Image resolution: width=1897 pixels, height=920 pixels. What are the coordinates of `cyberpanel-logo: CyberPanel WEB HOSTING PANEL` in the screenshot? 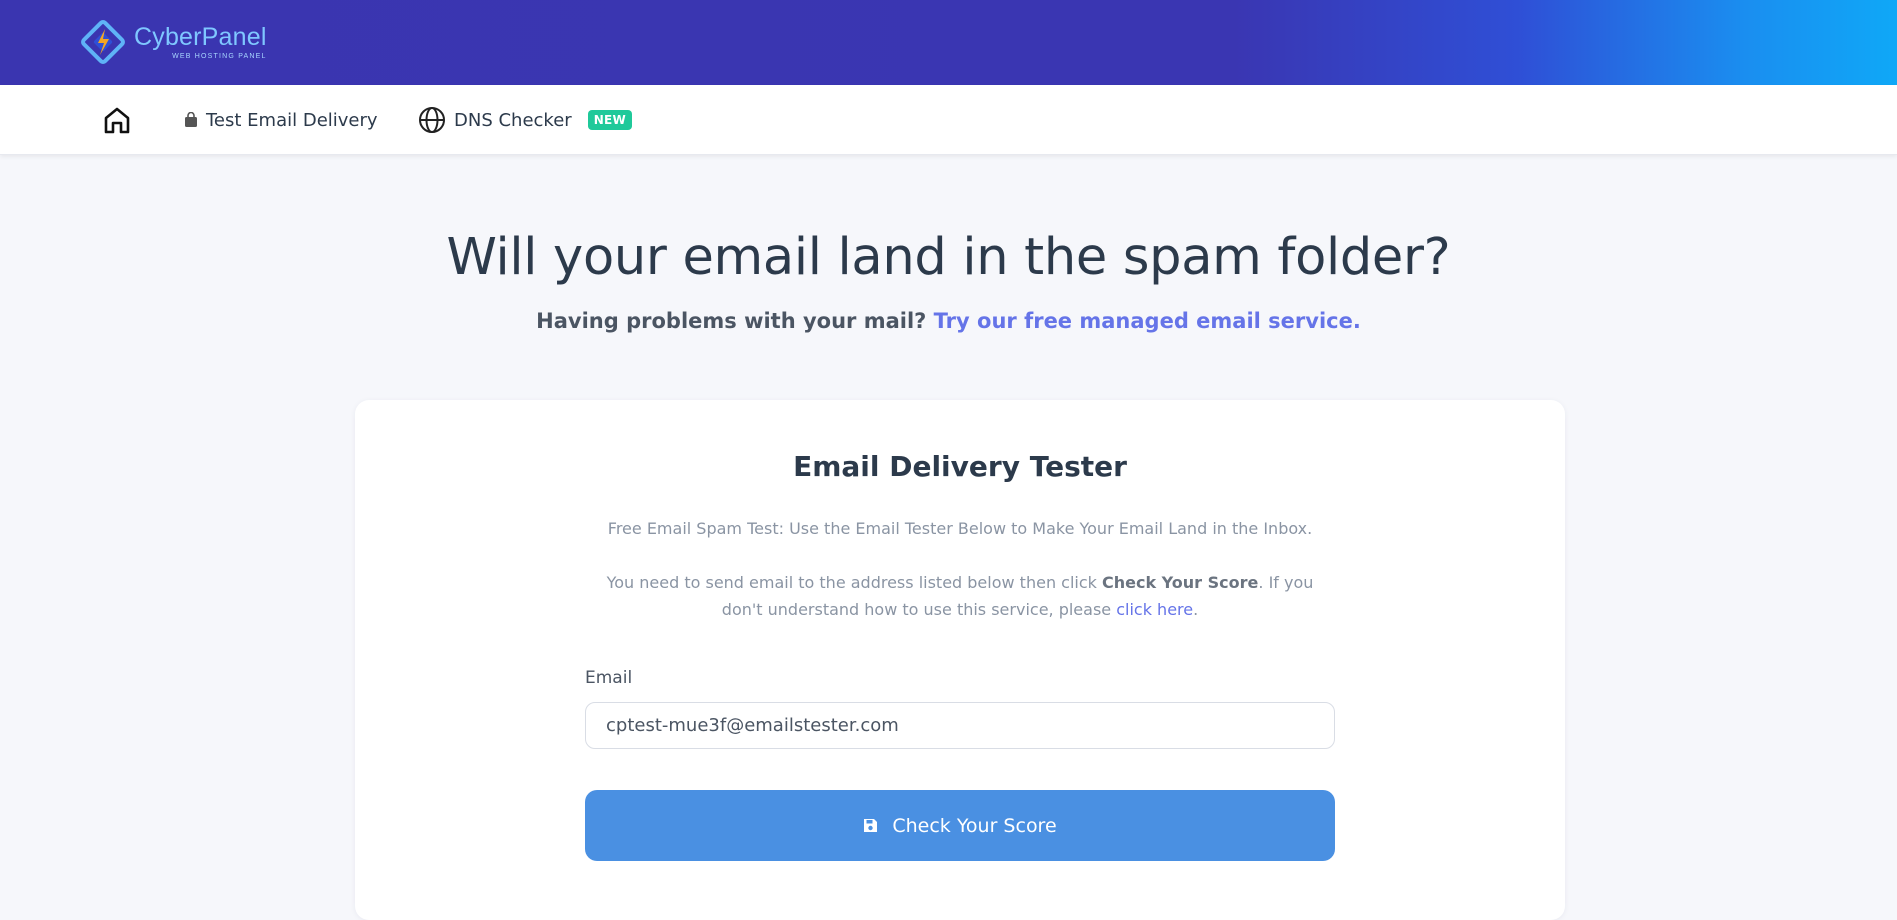 It's located at (173, 42).